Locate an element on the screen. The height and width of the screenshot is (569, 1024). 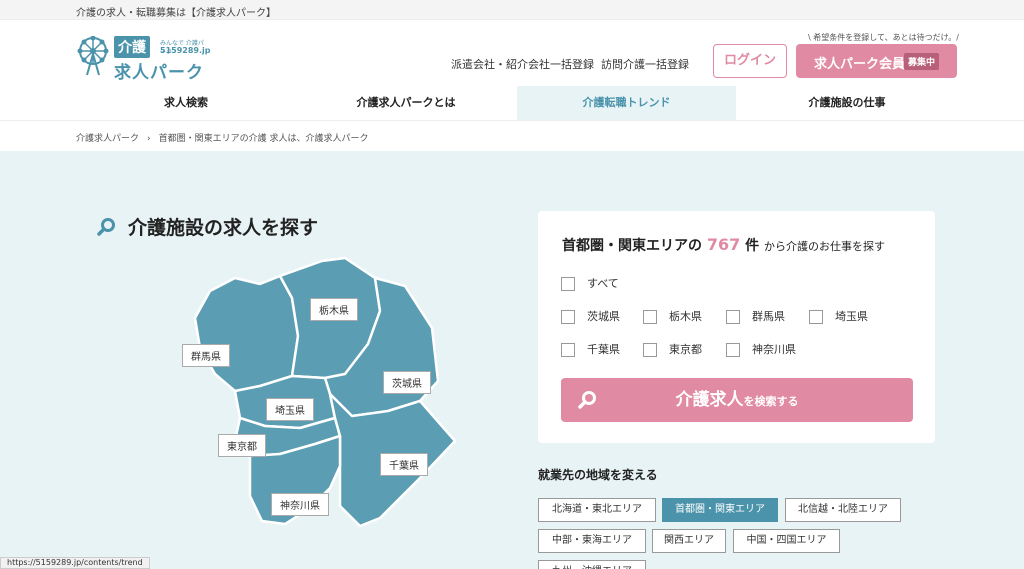
nav-trend: 介護転職トレンド is located at coordinates (626, 103).